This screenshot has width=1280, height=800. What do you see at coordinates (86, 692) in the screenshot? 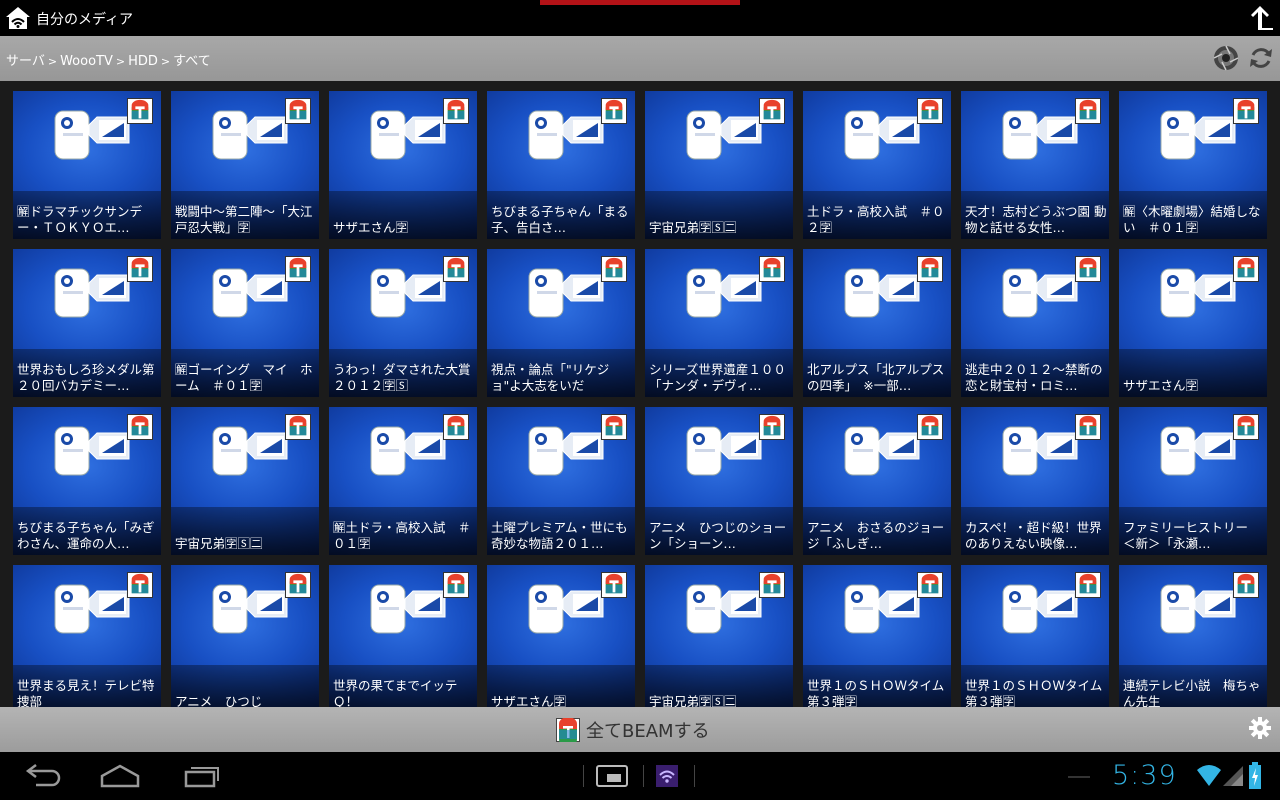
I see `media-title: 世界まる見え！テレビ特捜部` at bounding box center [86, 692].